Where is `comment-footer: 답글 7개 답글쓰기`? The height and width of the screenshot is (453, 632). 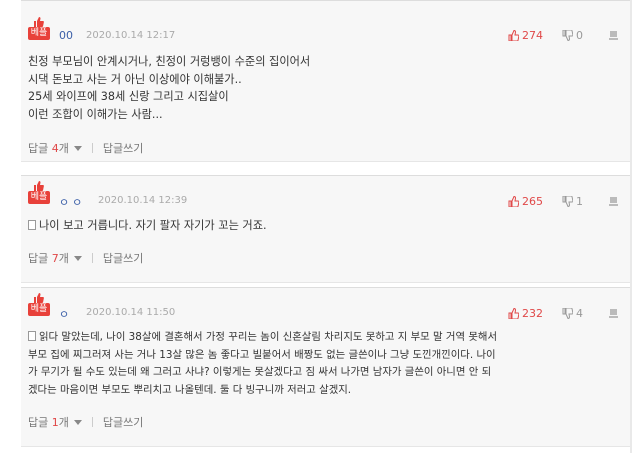 comment-footer: 답글 7개 답글쓰기 is located at coordinates (85, 258).